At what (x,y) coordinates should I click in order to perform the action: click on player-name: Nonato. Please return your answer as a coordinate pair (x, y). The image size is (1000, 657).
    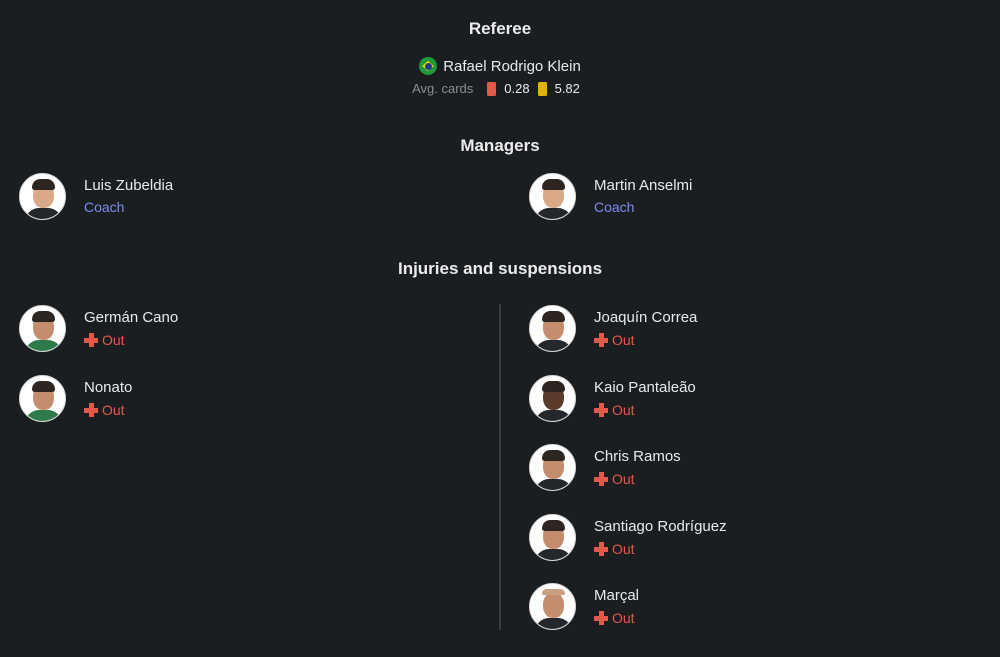
    Looking at the image, I should click on (108, 387).